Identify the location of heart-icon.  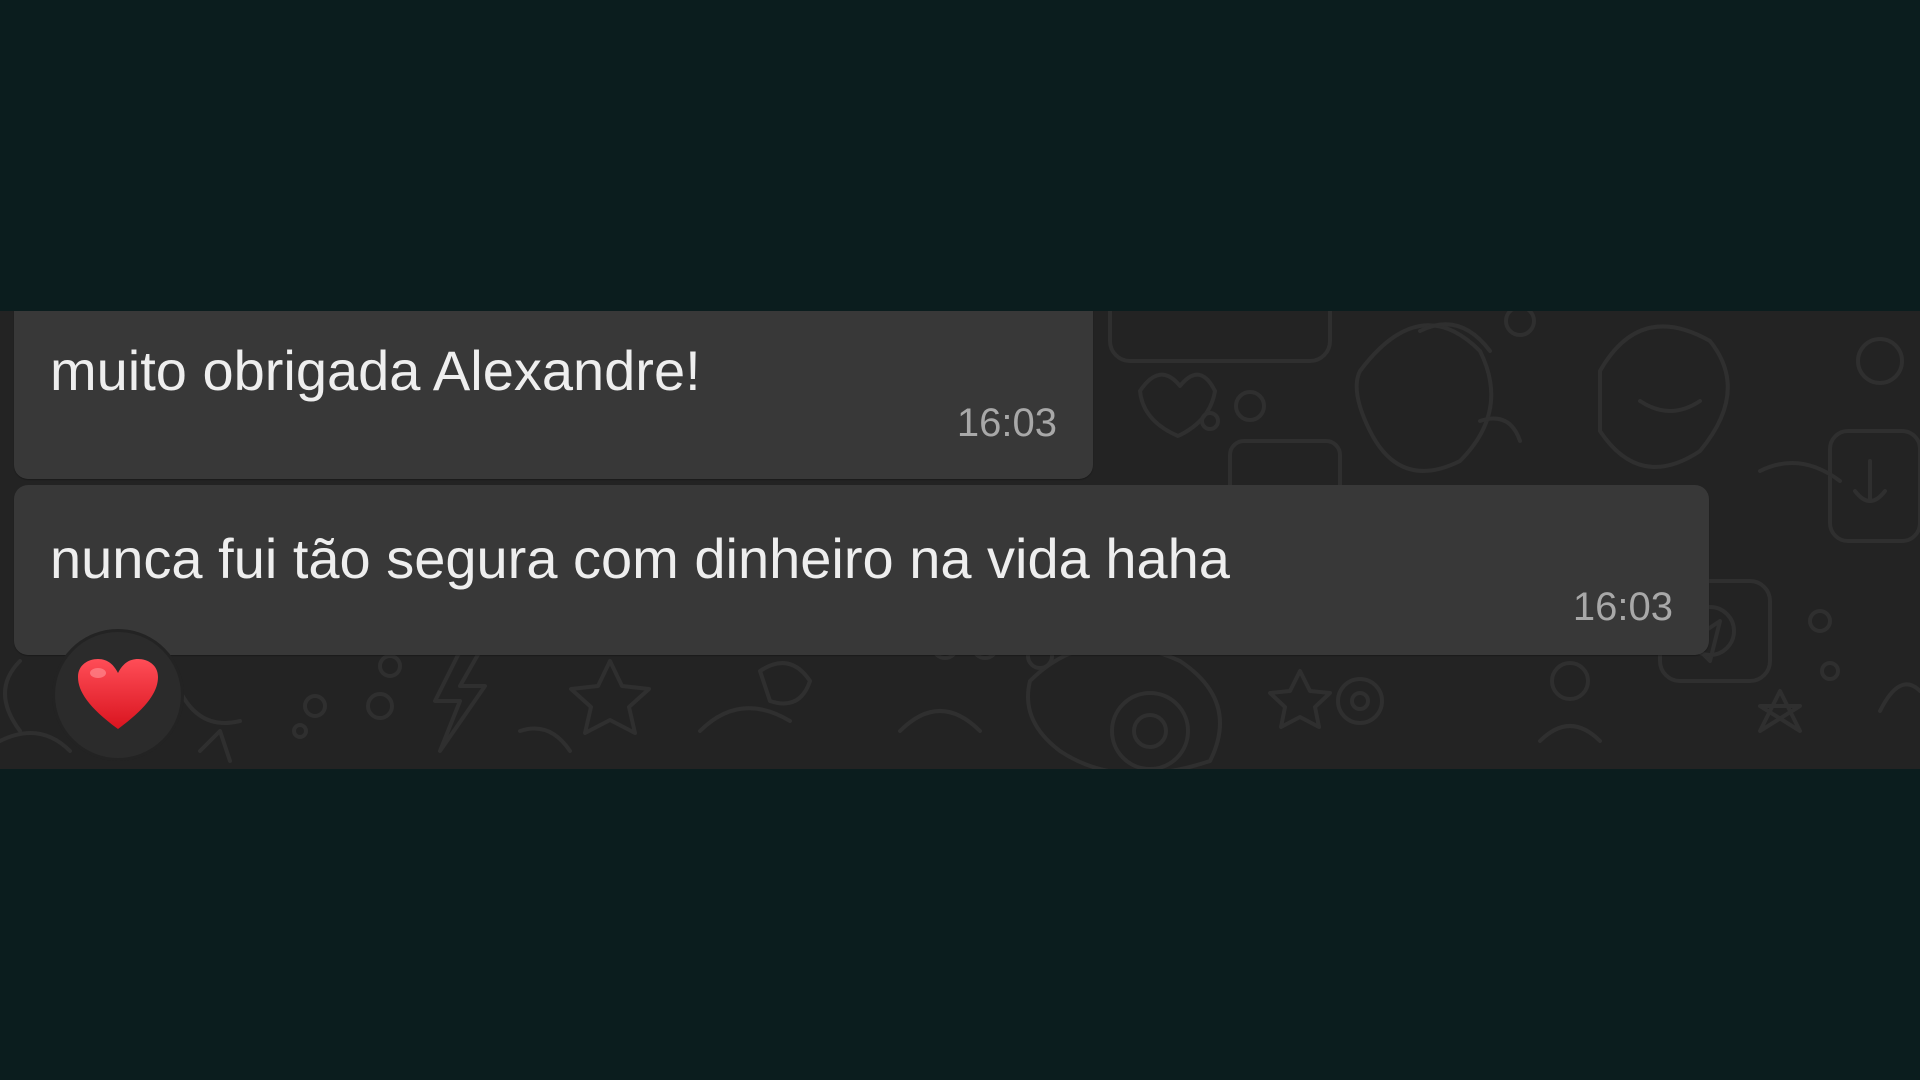
(118, 694).